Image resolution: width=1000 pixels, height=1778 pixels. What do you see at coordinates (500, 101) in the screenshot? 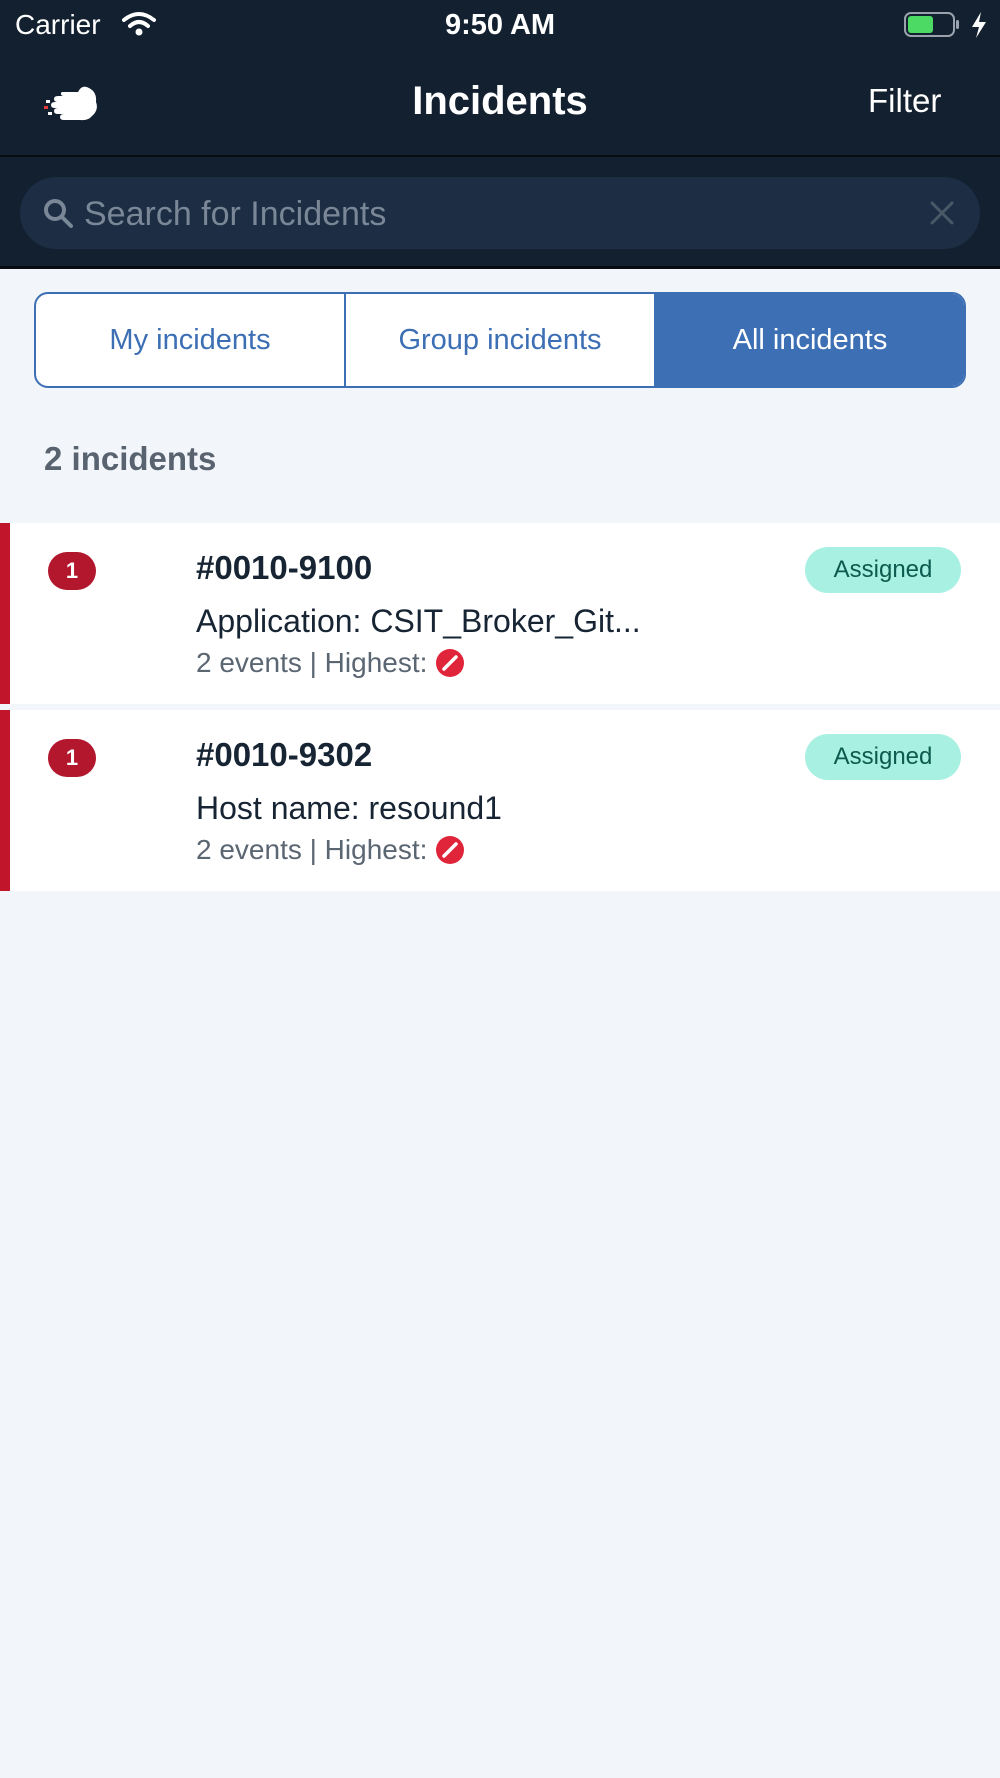
I see `page-title: Incidents` at bounding box center [500, 101].